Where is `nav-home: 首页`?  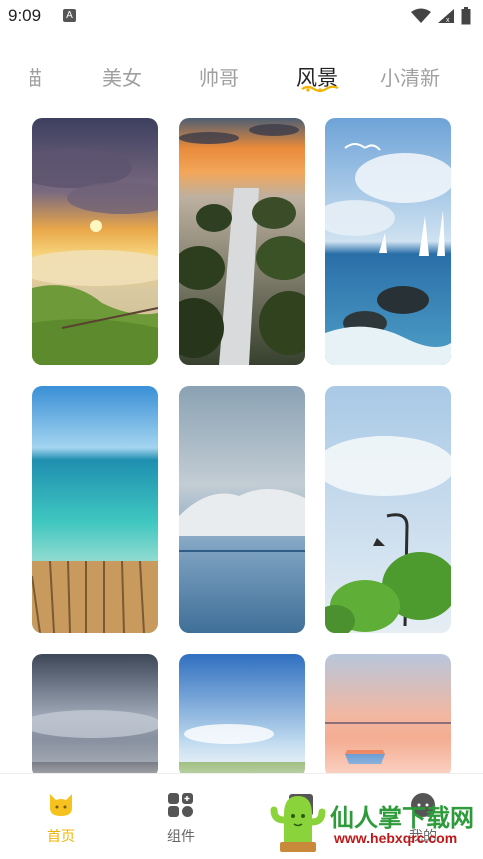 nav-home: 首页 is located at coordinates (61, 819).